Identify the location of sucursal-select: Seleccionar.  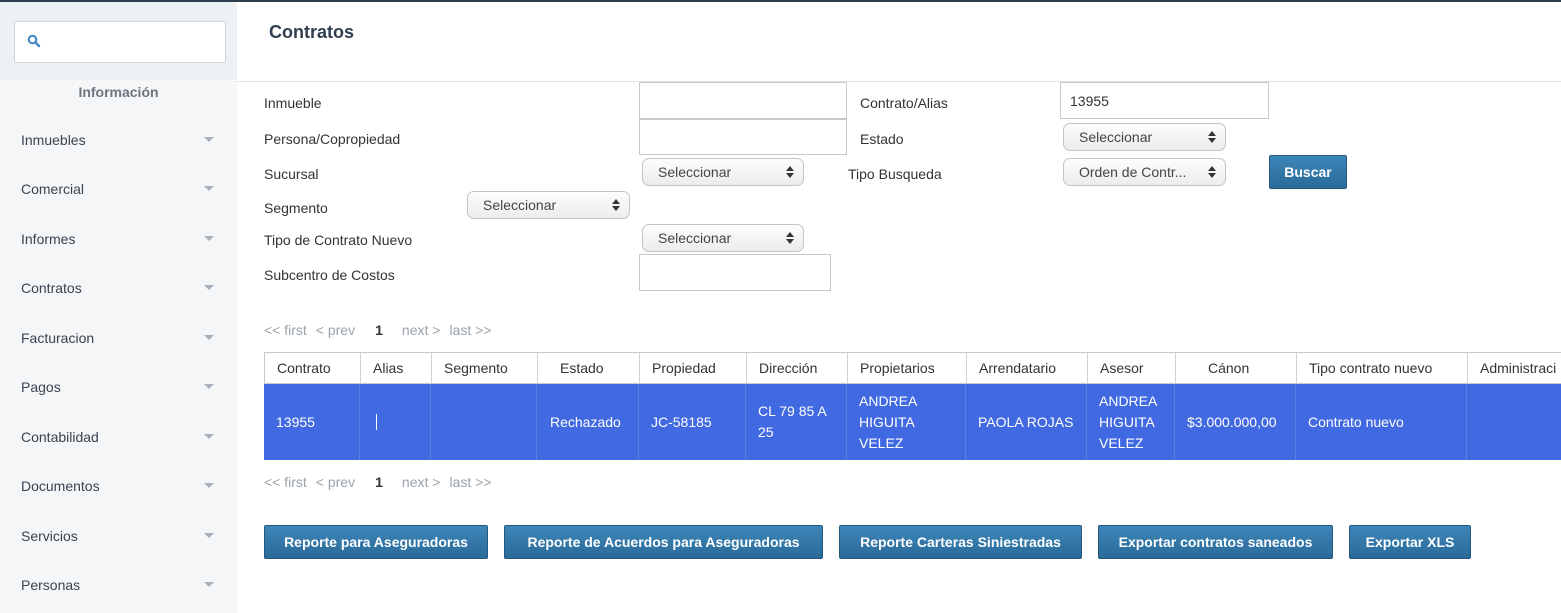
(723, 172).